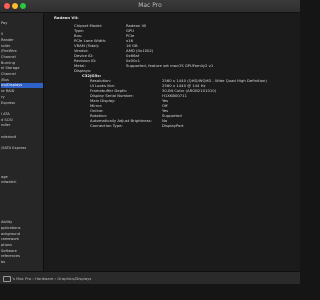  Describe the element at coordinates (22, 91) in the screenshot. I see `sidebar-item: re RAID` at that location.